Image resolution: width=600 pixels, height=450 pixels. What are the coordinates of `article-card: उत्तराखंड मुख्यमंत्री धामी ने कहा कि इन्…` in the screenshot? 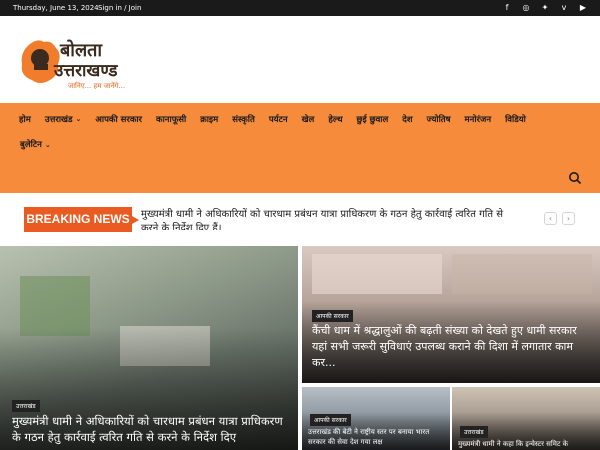 It's located at (526, 418).